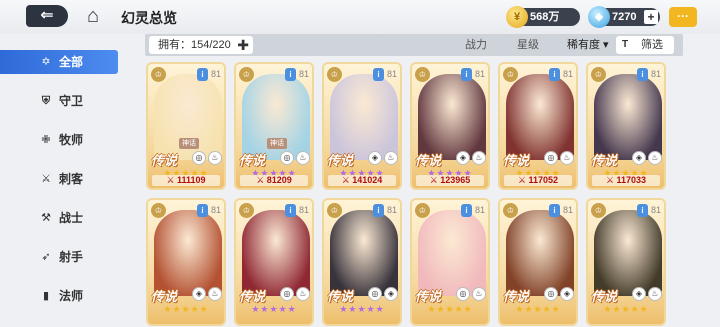  I want to click on hero-card: ♔ i 81 传说 ◎ ♨ ★★★★★ ⚔ 117052, so click(538, 126).